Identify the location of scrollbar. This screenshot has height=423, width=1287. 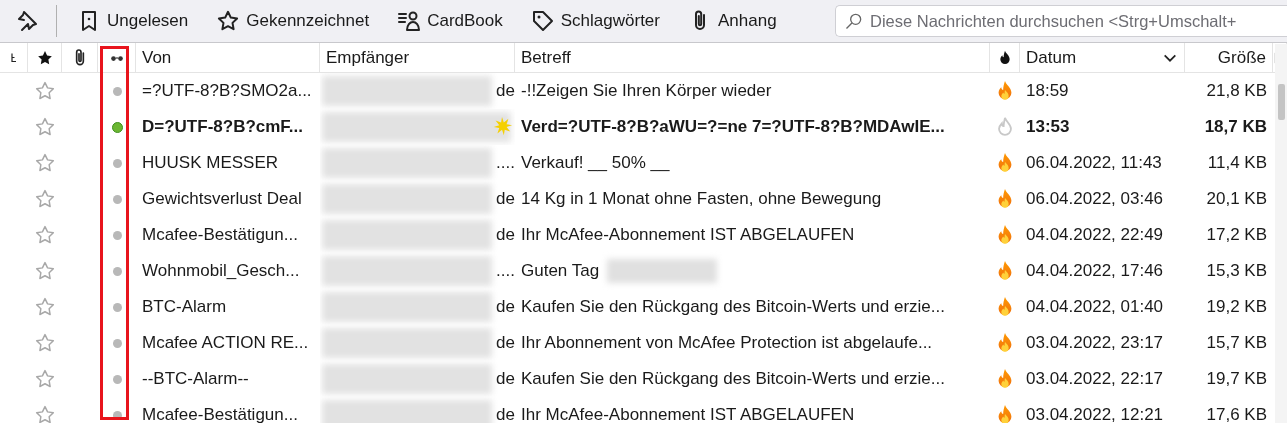
(1281, 233).